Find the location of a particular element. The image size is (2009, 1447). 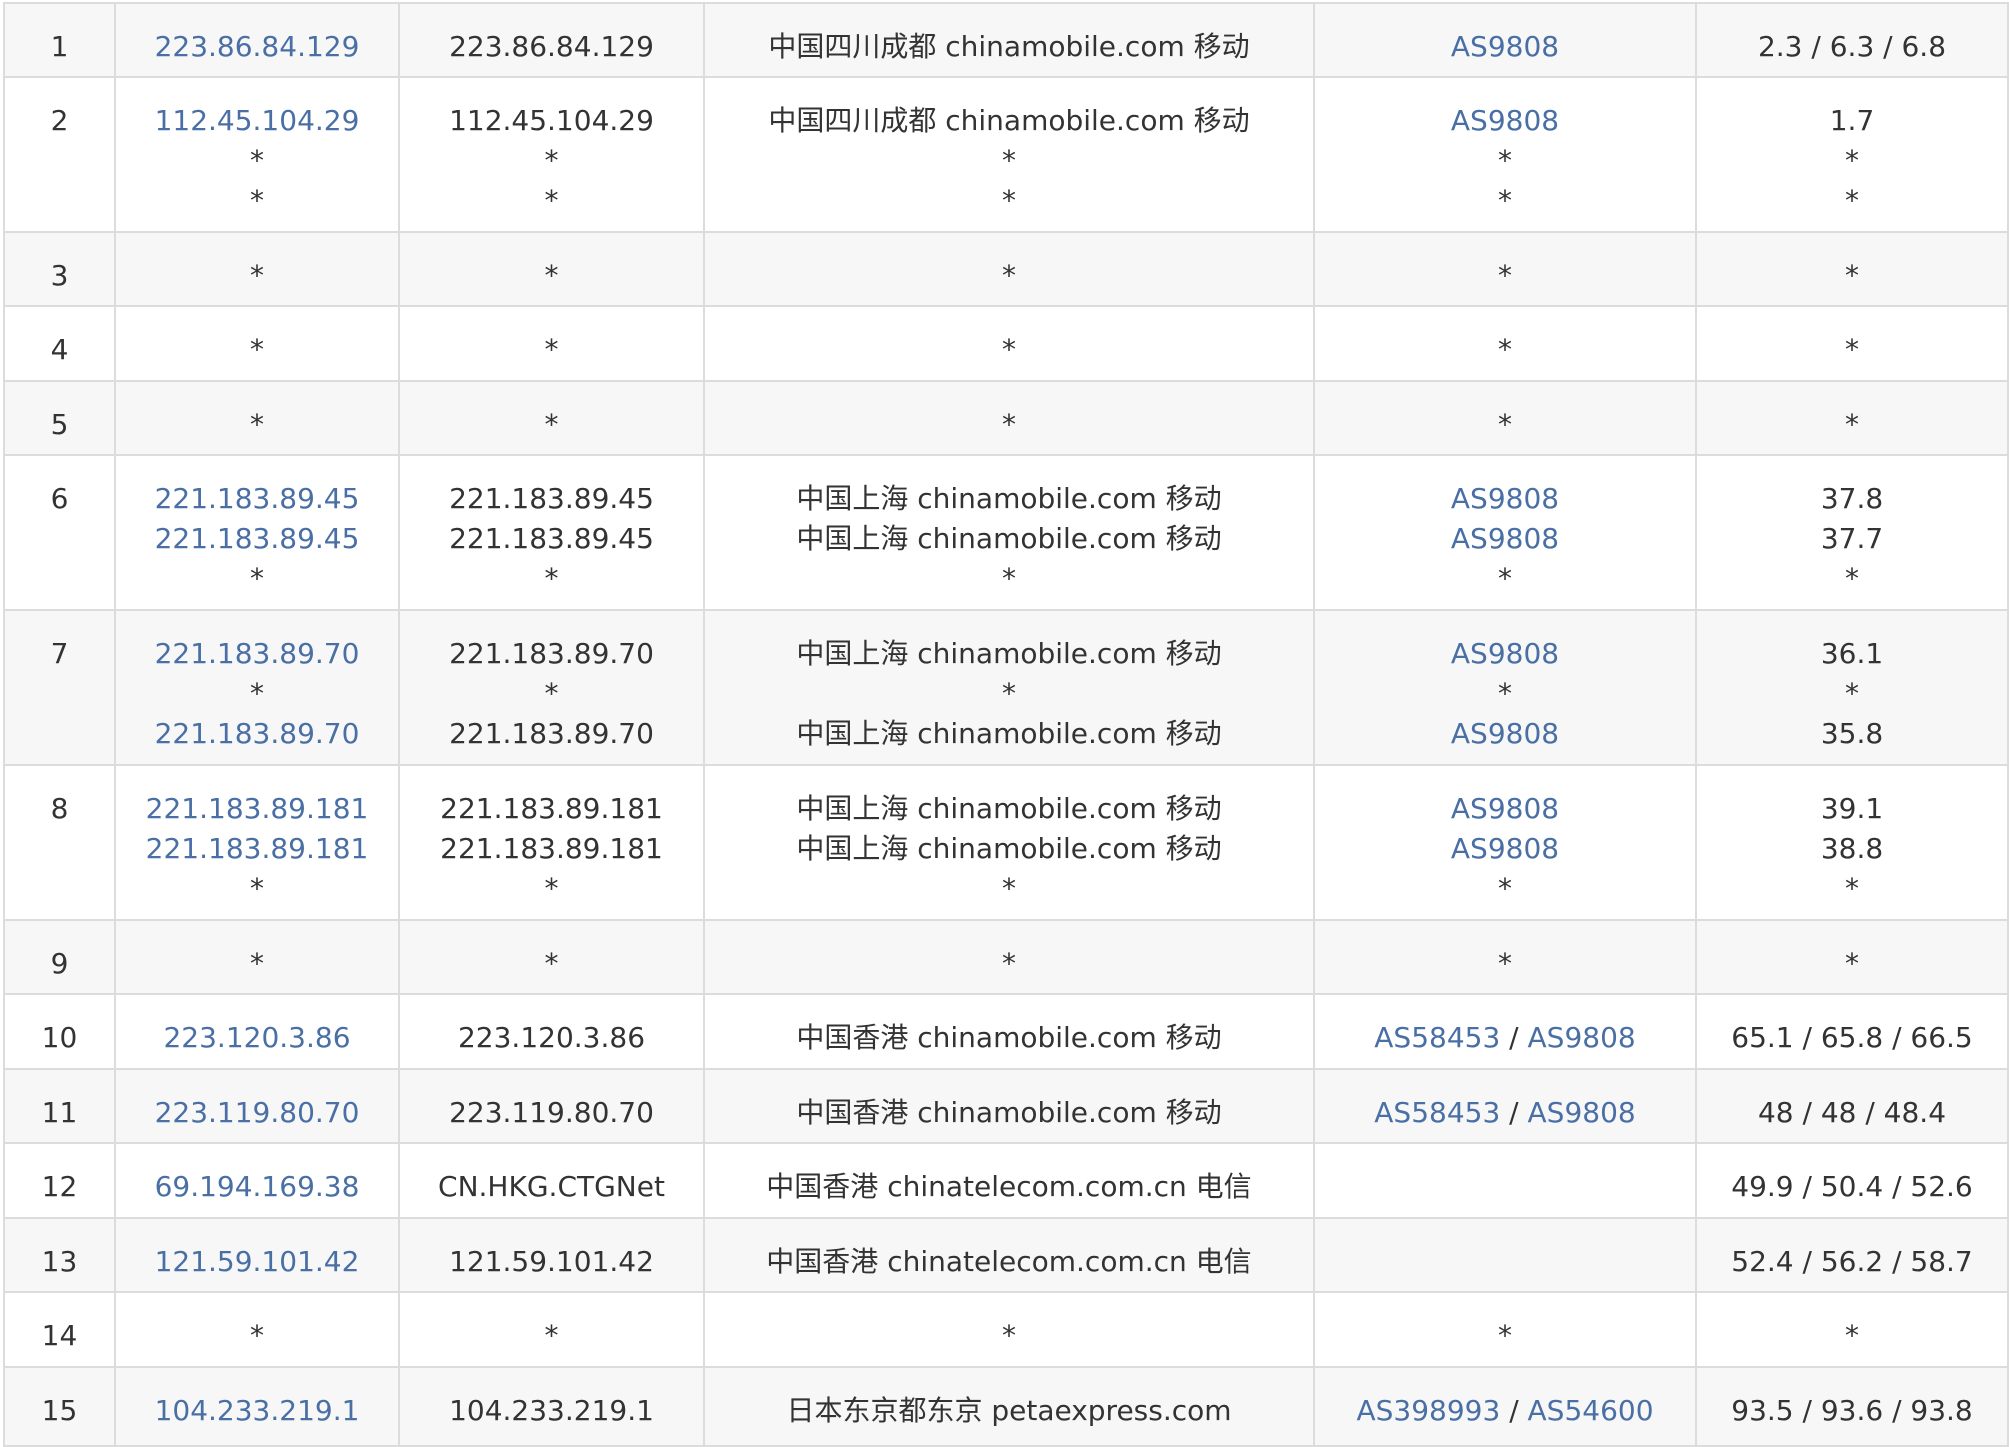

asn-cell: AS9808 * AS9808 is located at coordinates (1505, 687).